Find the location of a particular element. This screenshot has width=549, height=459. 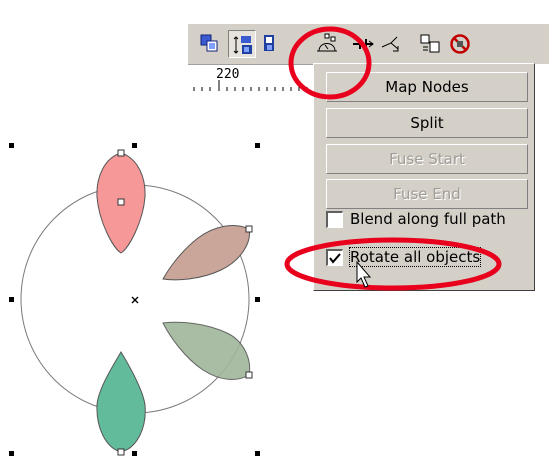

blend-options-icon is located at coordinates (326, 44).